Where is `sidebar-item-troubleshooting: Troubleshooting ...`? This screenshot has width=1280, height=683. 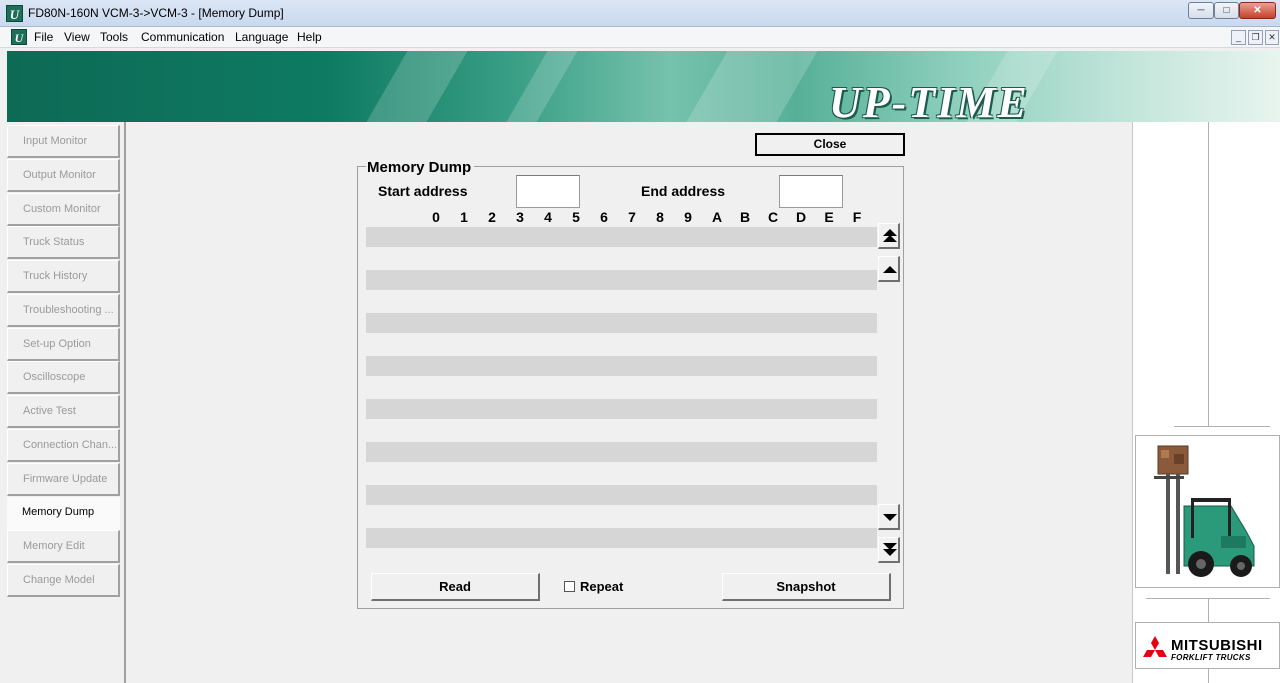 sidebar-item-troubleshooting: Troubleshooting ... is located at coordinates (63, 310).